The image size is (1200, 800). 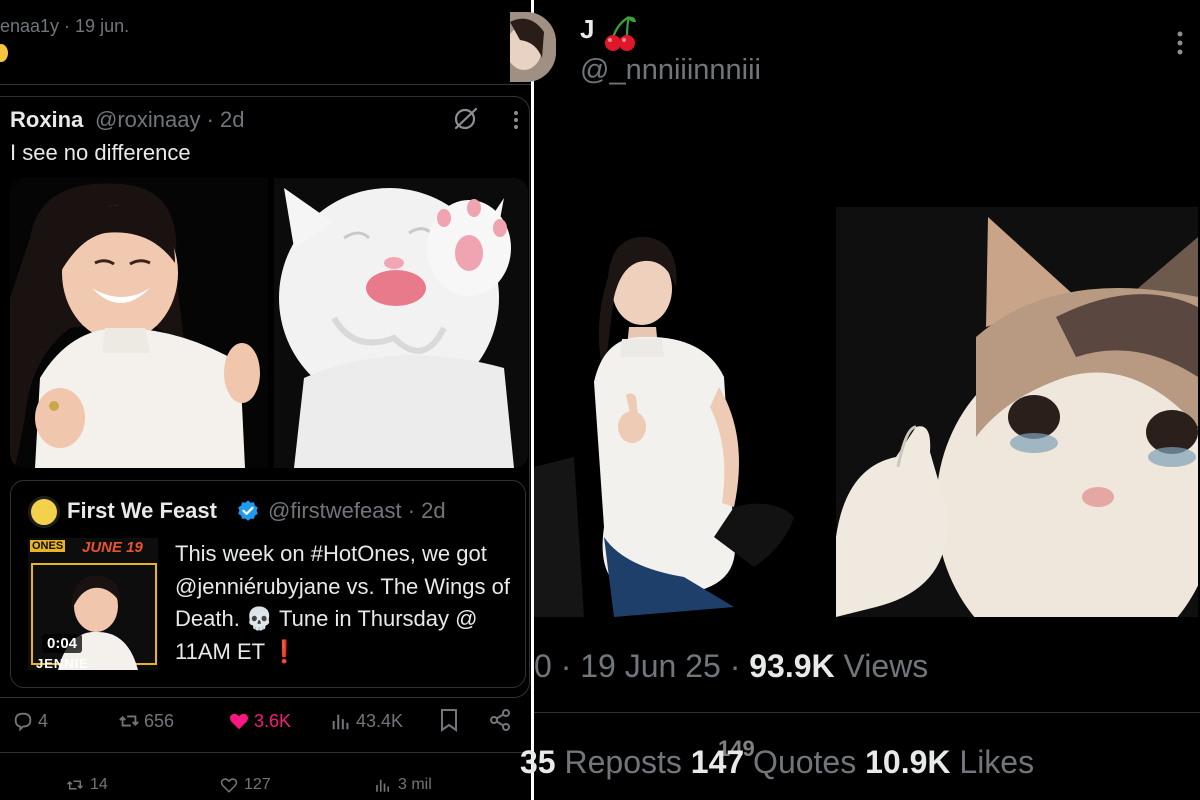 I want to click on like-button: 3.6K, so click(x=259, y=721).